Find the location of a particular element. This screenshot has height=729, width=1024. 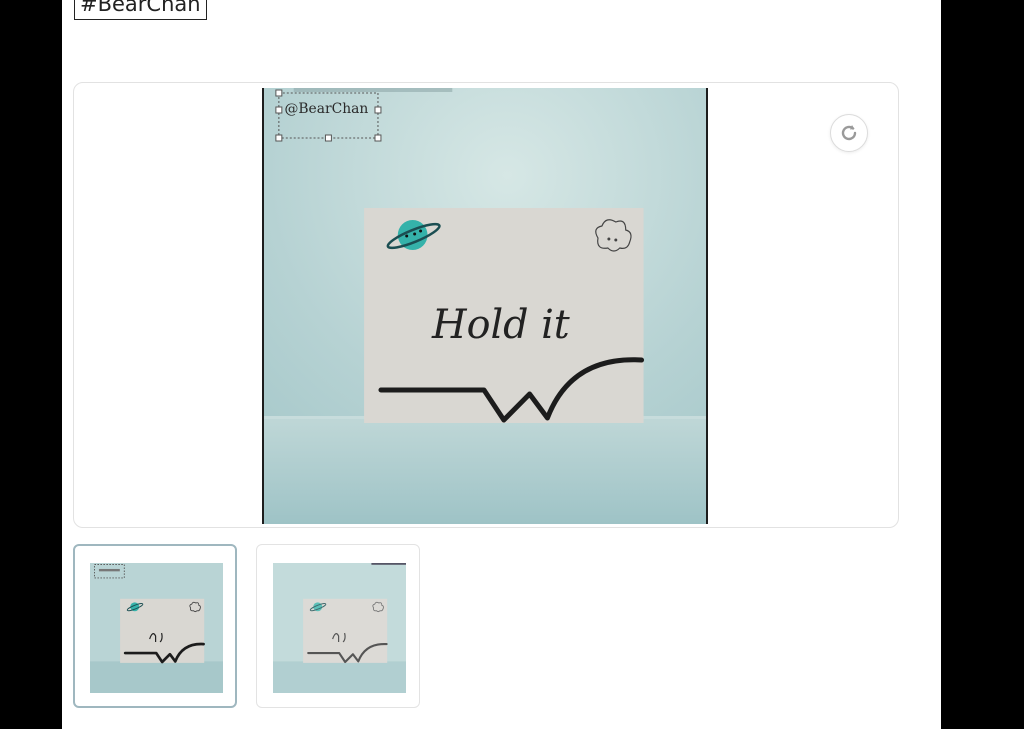

thumbnail-2-image is located at coordinates (339, 628).